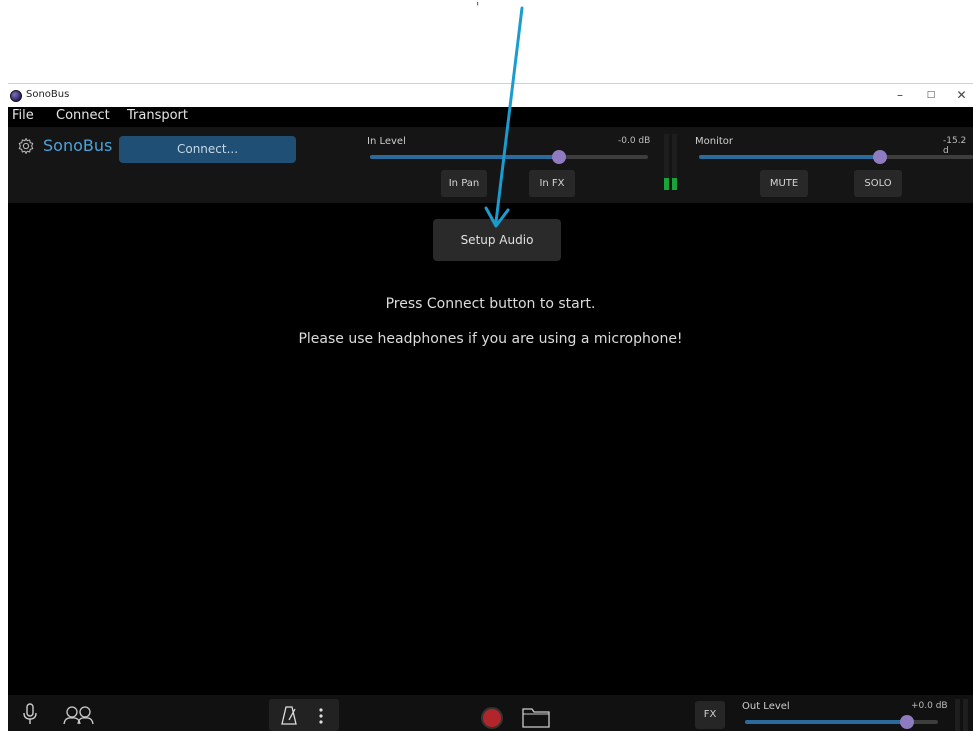  I want to click on brand-label: SonoBus, so click(78, 145).